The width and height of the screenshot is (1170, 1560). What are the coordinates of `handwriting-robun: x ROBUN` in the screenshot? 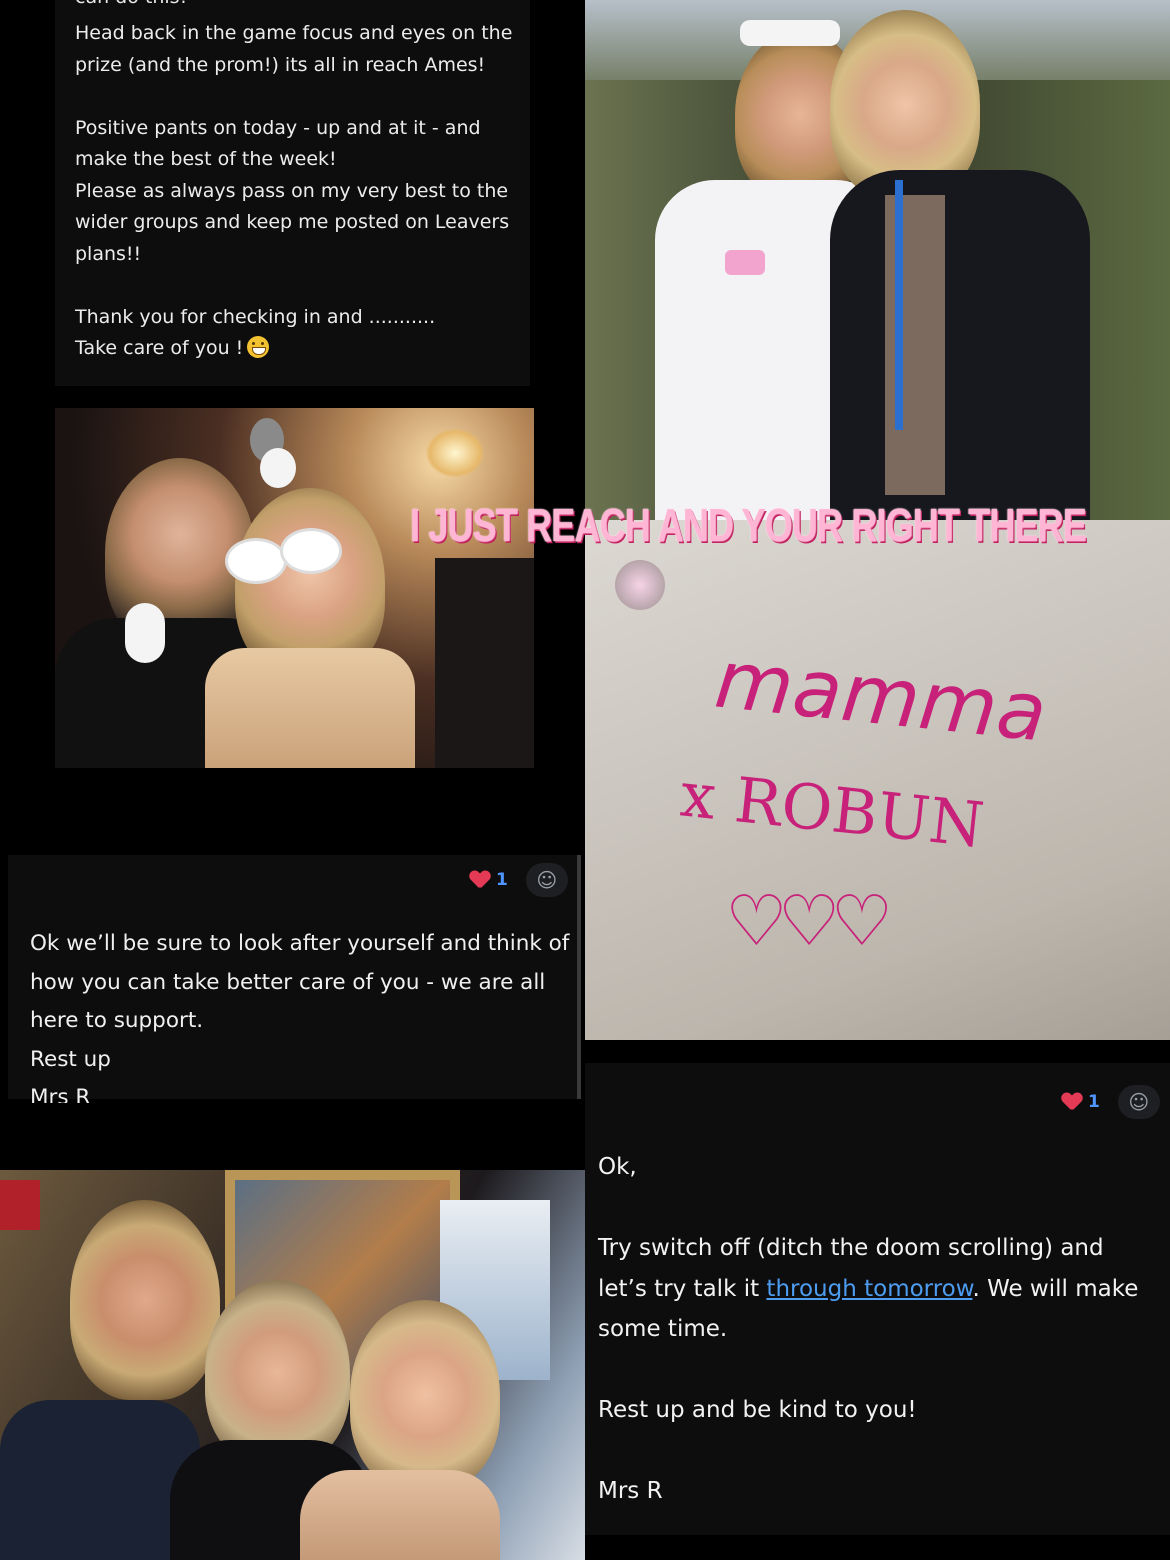 It's located at (832, 809).